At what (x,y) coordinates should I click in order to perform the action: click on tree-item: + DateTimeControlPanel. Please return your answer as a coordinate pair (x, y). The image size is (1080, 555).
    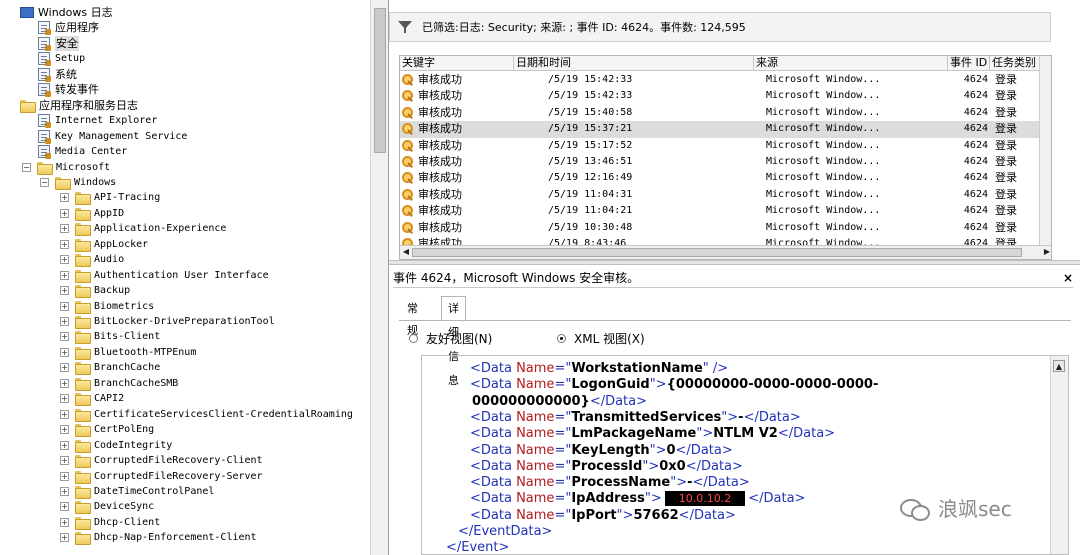
    Looking at the image, I should click on (137, 491).